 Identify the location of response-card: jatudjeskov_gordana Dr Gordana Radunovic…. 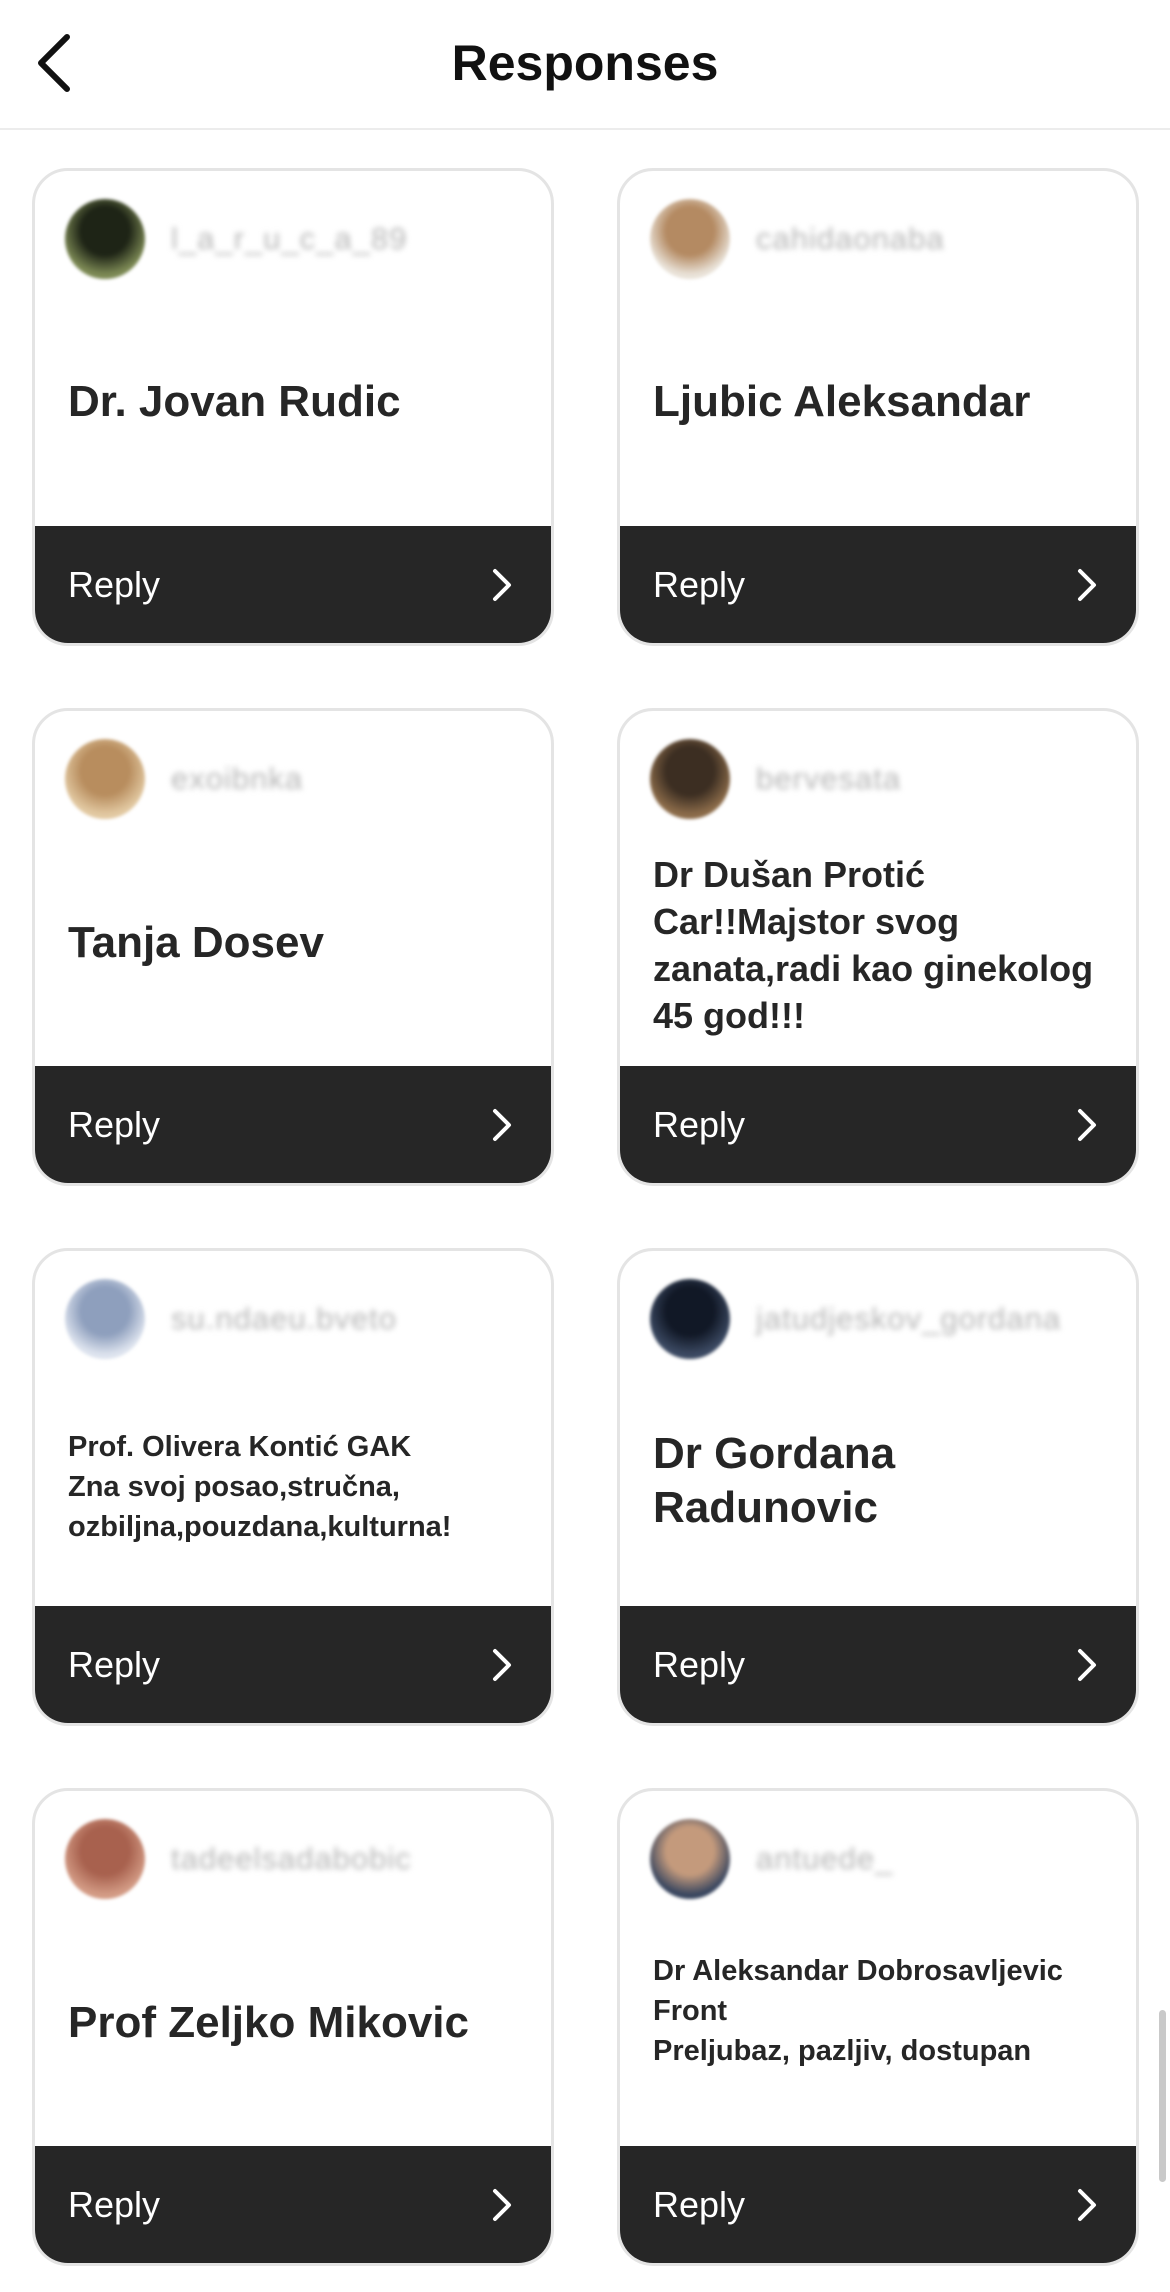
(878, 1487).